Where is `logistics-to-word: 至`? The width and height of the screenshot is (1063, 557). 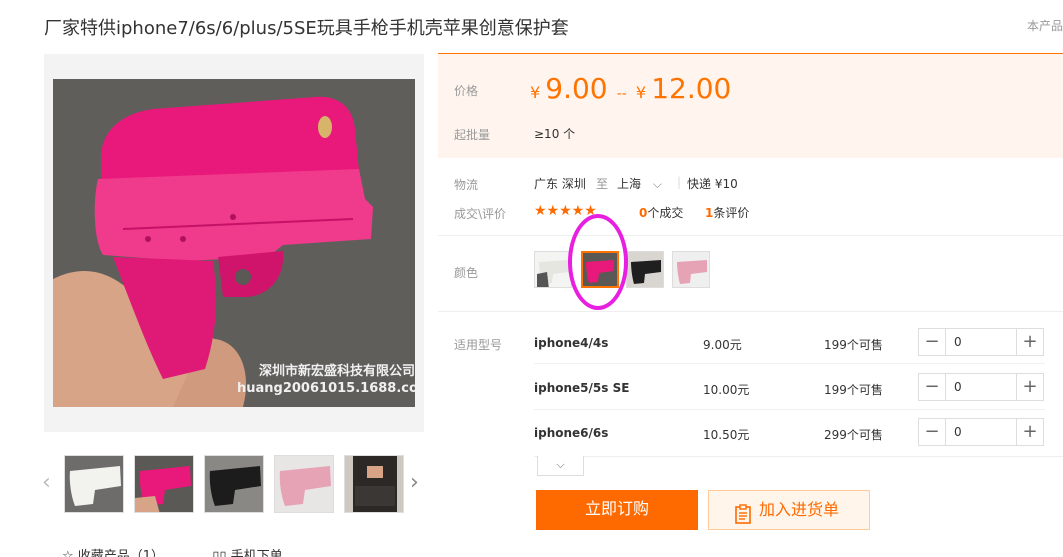 logistics-to-word: 至 is located at coordinates (602, 184).